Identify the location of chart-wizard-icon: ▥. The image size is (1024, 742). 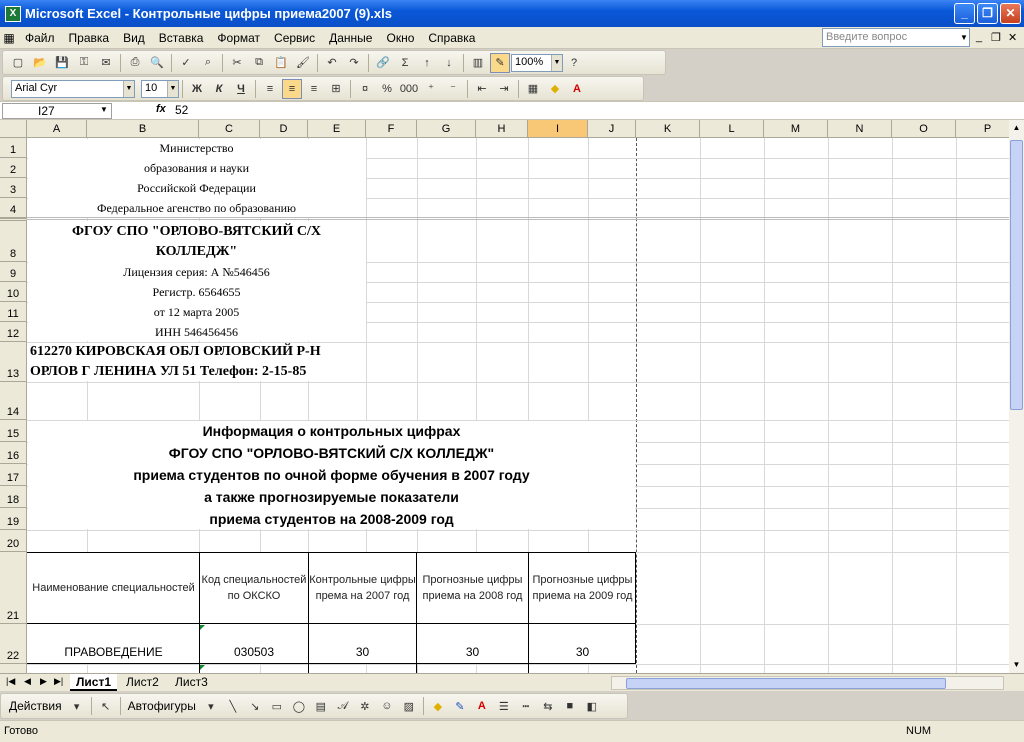
(478, 63).